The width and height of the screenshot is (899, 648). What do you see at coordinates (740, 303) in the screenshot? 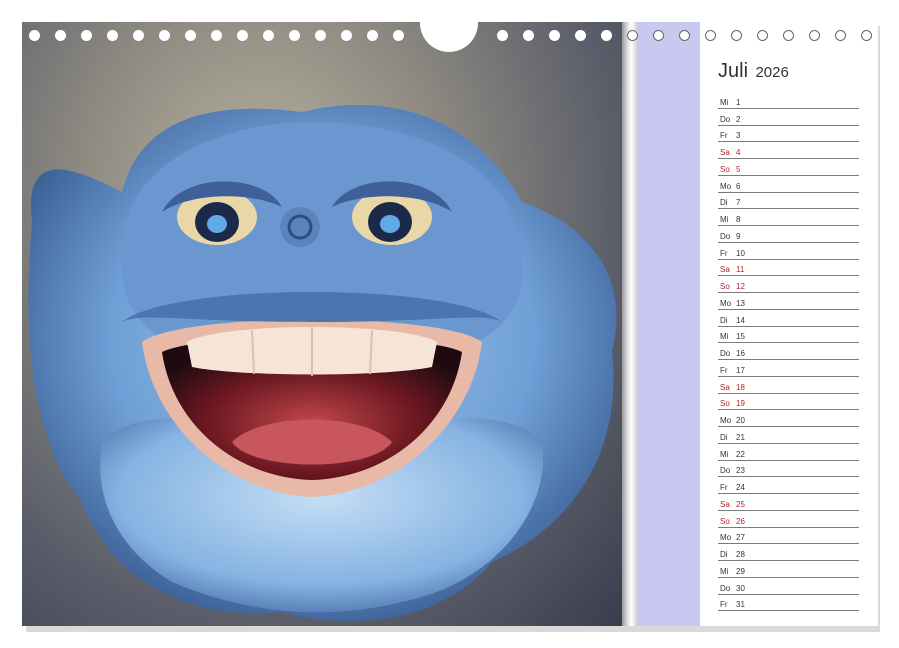
I see `day-number: 13` at bounding box center [740, 303].